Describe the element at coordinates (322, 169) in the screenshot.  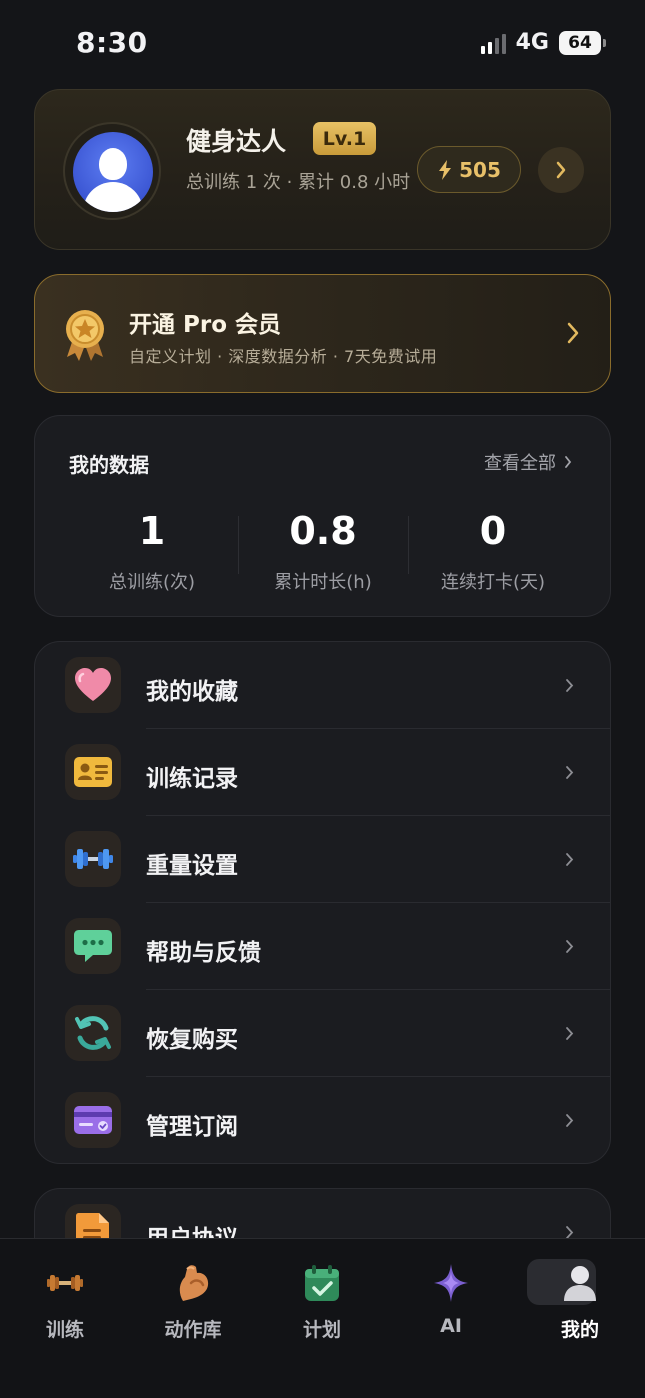
I see `profile-card: 健身达人 Lv.1 总训练 1 次 · 累计 0.8 小时 505` at that location.